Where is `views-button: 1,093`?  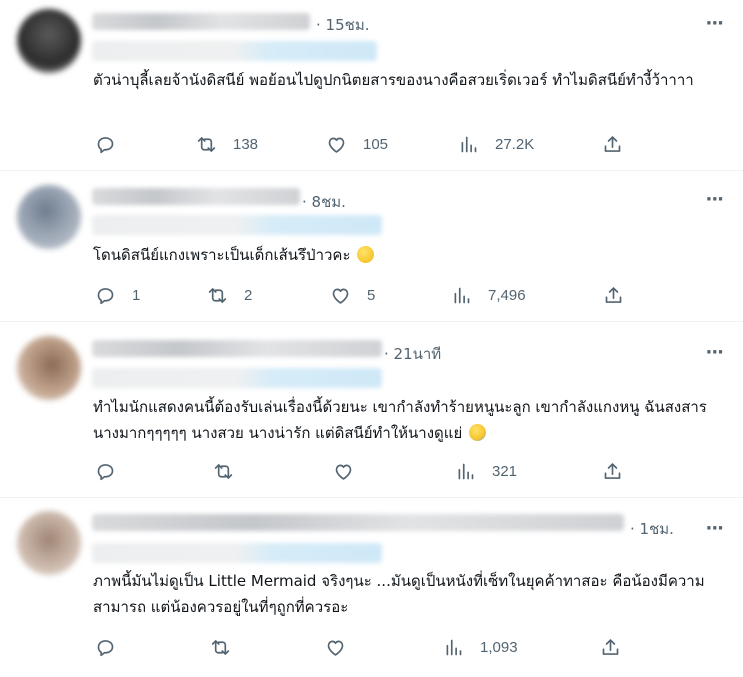
views-button: 1,093 is located at coordinates (480, 647).